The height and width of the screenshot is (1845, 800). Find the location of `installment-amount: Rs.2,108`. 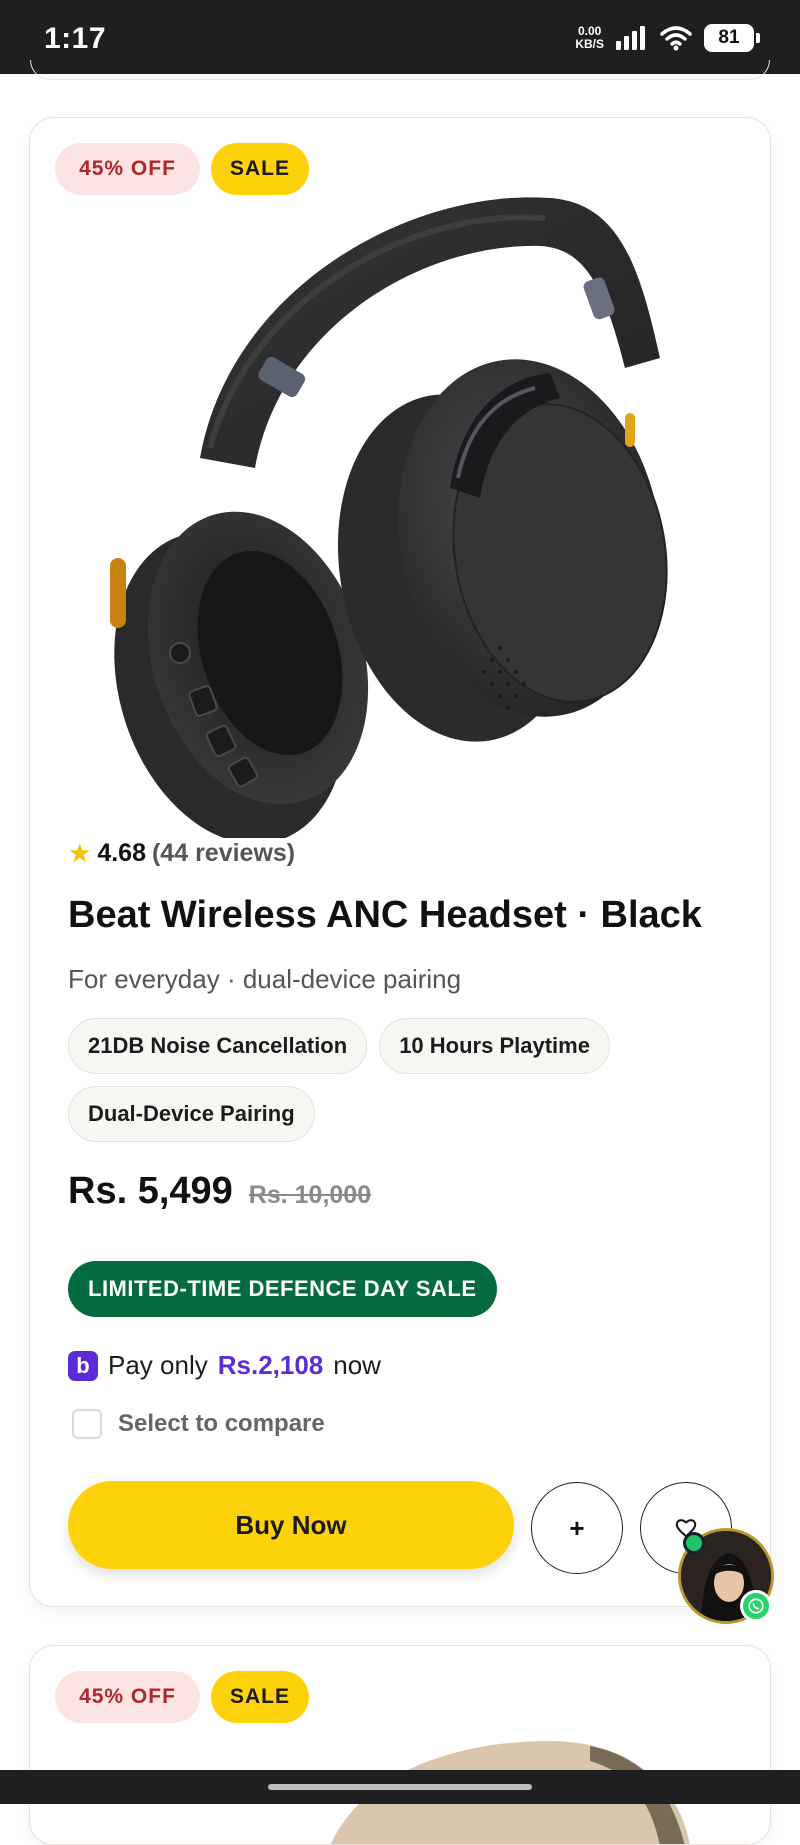

installment-amount: Rs.2,108 is located at coordinates (270, 1365).